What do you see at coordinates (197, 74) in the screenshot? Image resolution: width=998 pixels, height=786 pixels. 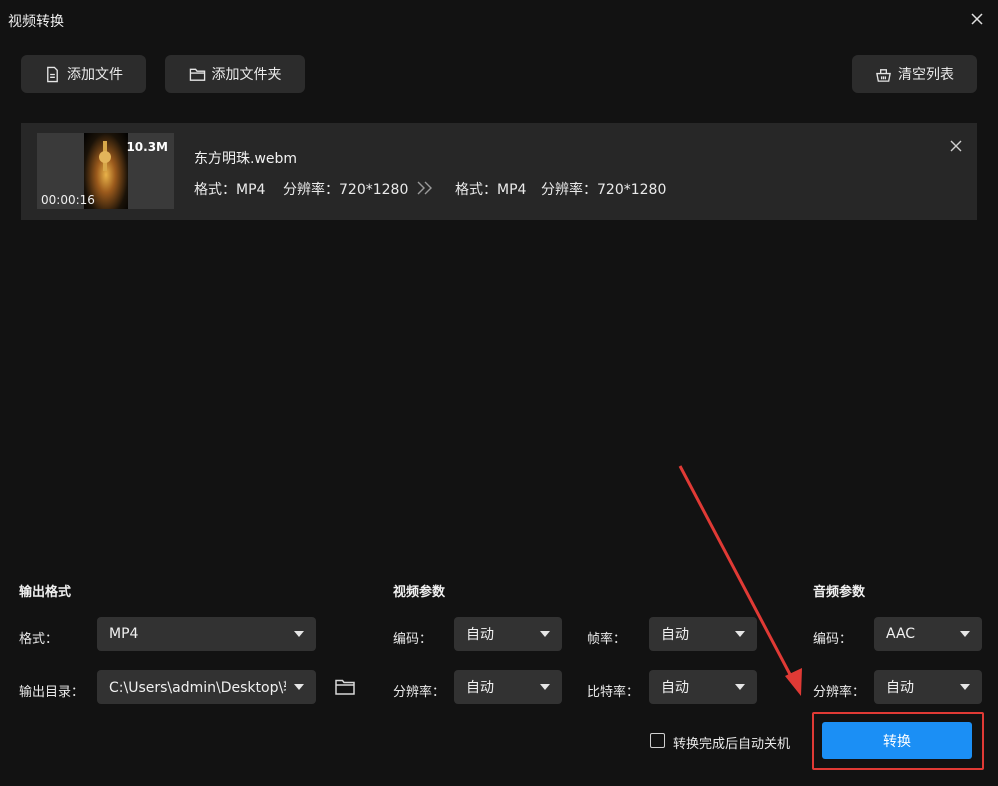 I see `folder-icon` at bounding box center [197, 74].